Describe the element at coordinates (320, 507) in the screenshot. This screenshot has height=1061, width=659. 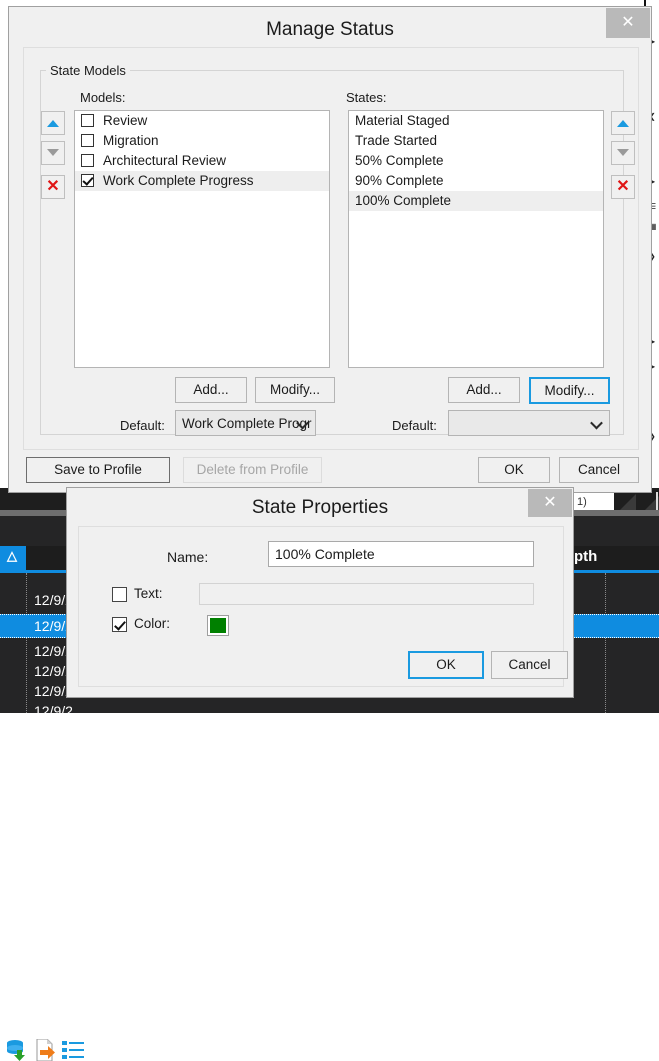
I see `state-properties-title: State Properties` at that location.